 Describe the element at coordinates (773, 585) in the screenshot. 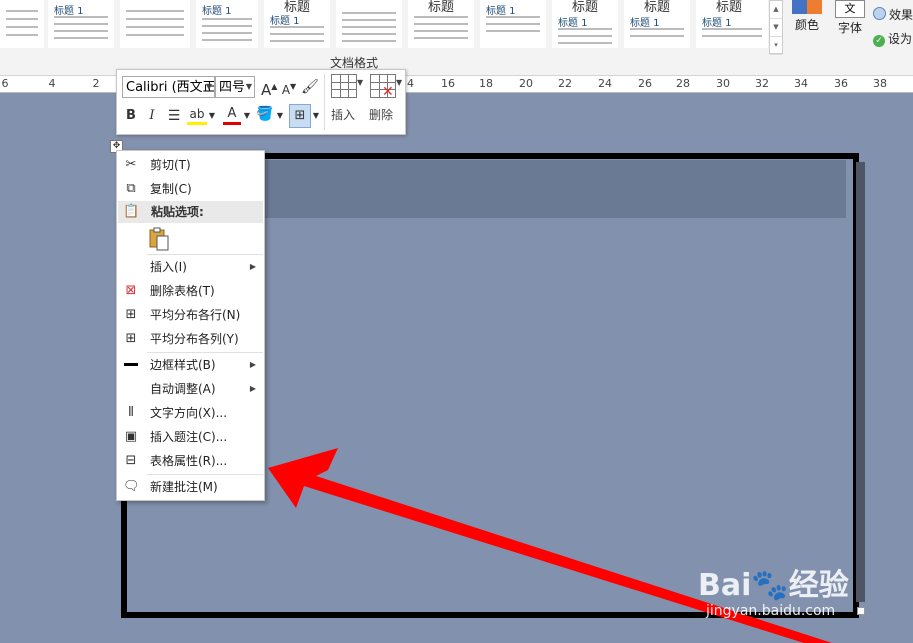

I see `baidu-watermark-logo: Bai🐾经验` at that location.